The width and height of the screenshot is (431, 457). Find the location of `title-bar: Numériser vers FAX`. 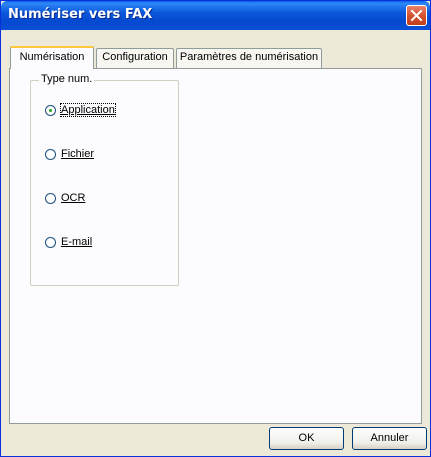

title-bar: Numériser vers FAX is located at coordinates (215, 15).